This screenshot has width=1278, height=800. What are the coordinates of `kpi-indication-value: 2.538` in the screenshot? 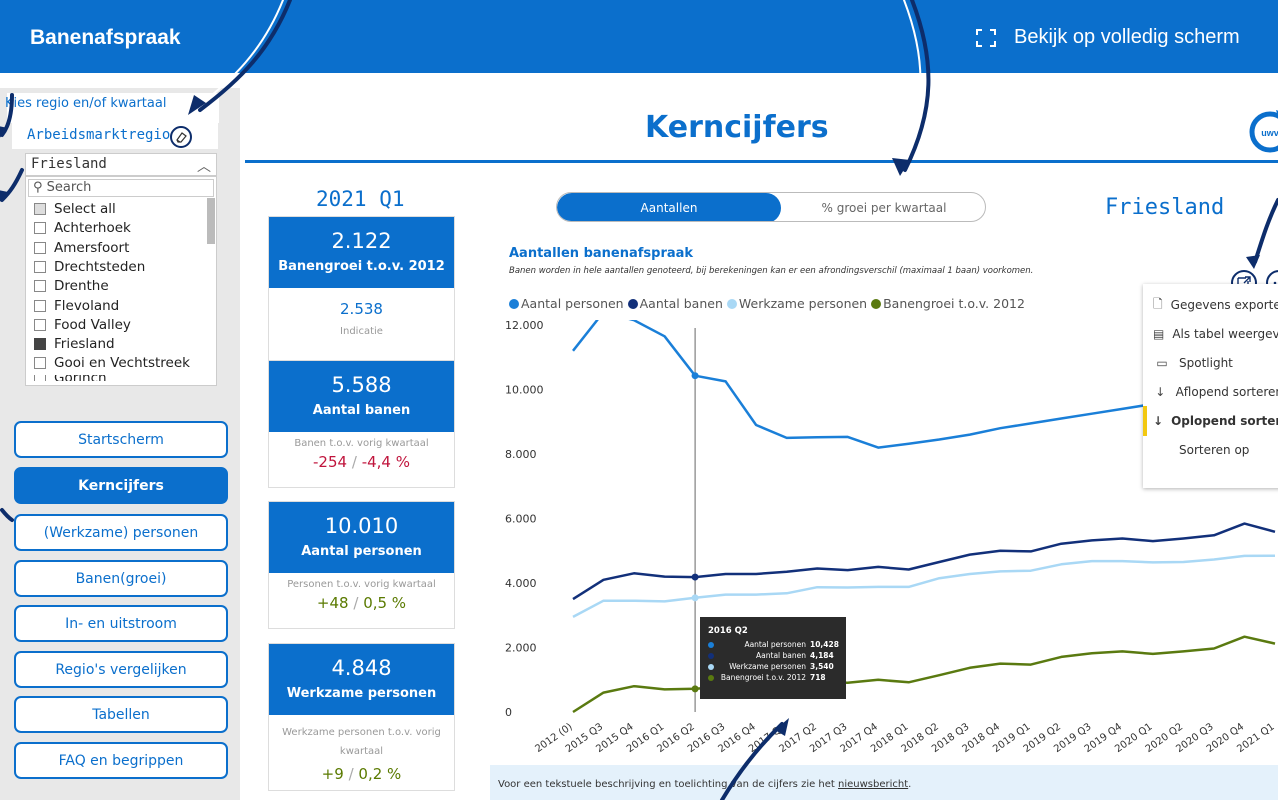 It's located at (361, 309).